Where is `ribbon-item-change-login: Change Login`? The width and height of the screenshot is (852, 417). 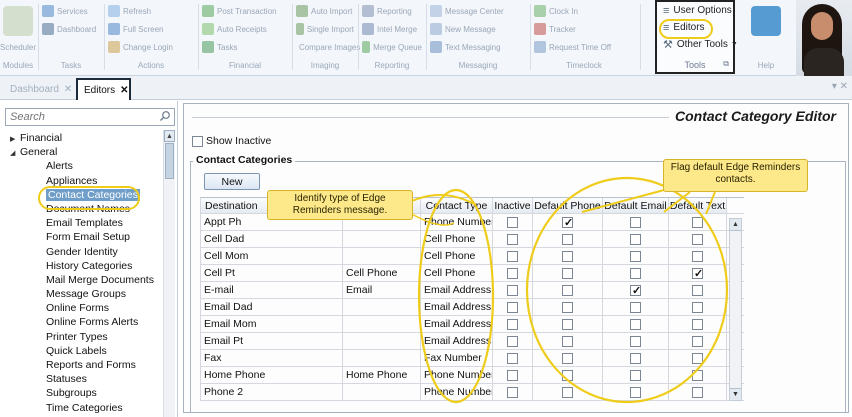
ribbon-item-change-login: Change Login is located at coordinates (151, 47).